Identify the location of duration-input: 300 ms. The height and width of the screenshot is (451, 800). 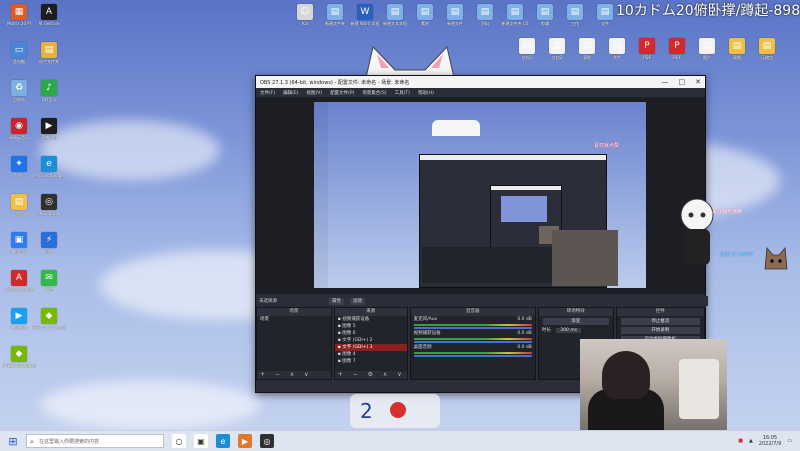
(569, 330).